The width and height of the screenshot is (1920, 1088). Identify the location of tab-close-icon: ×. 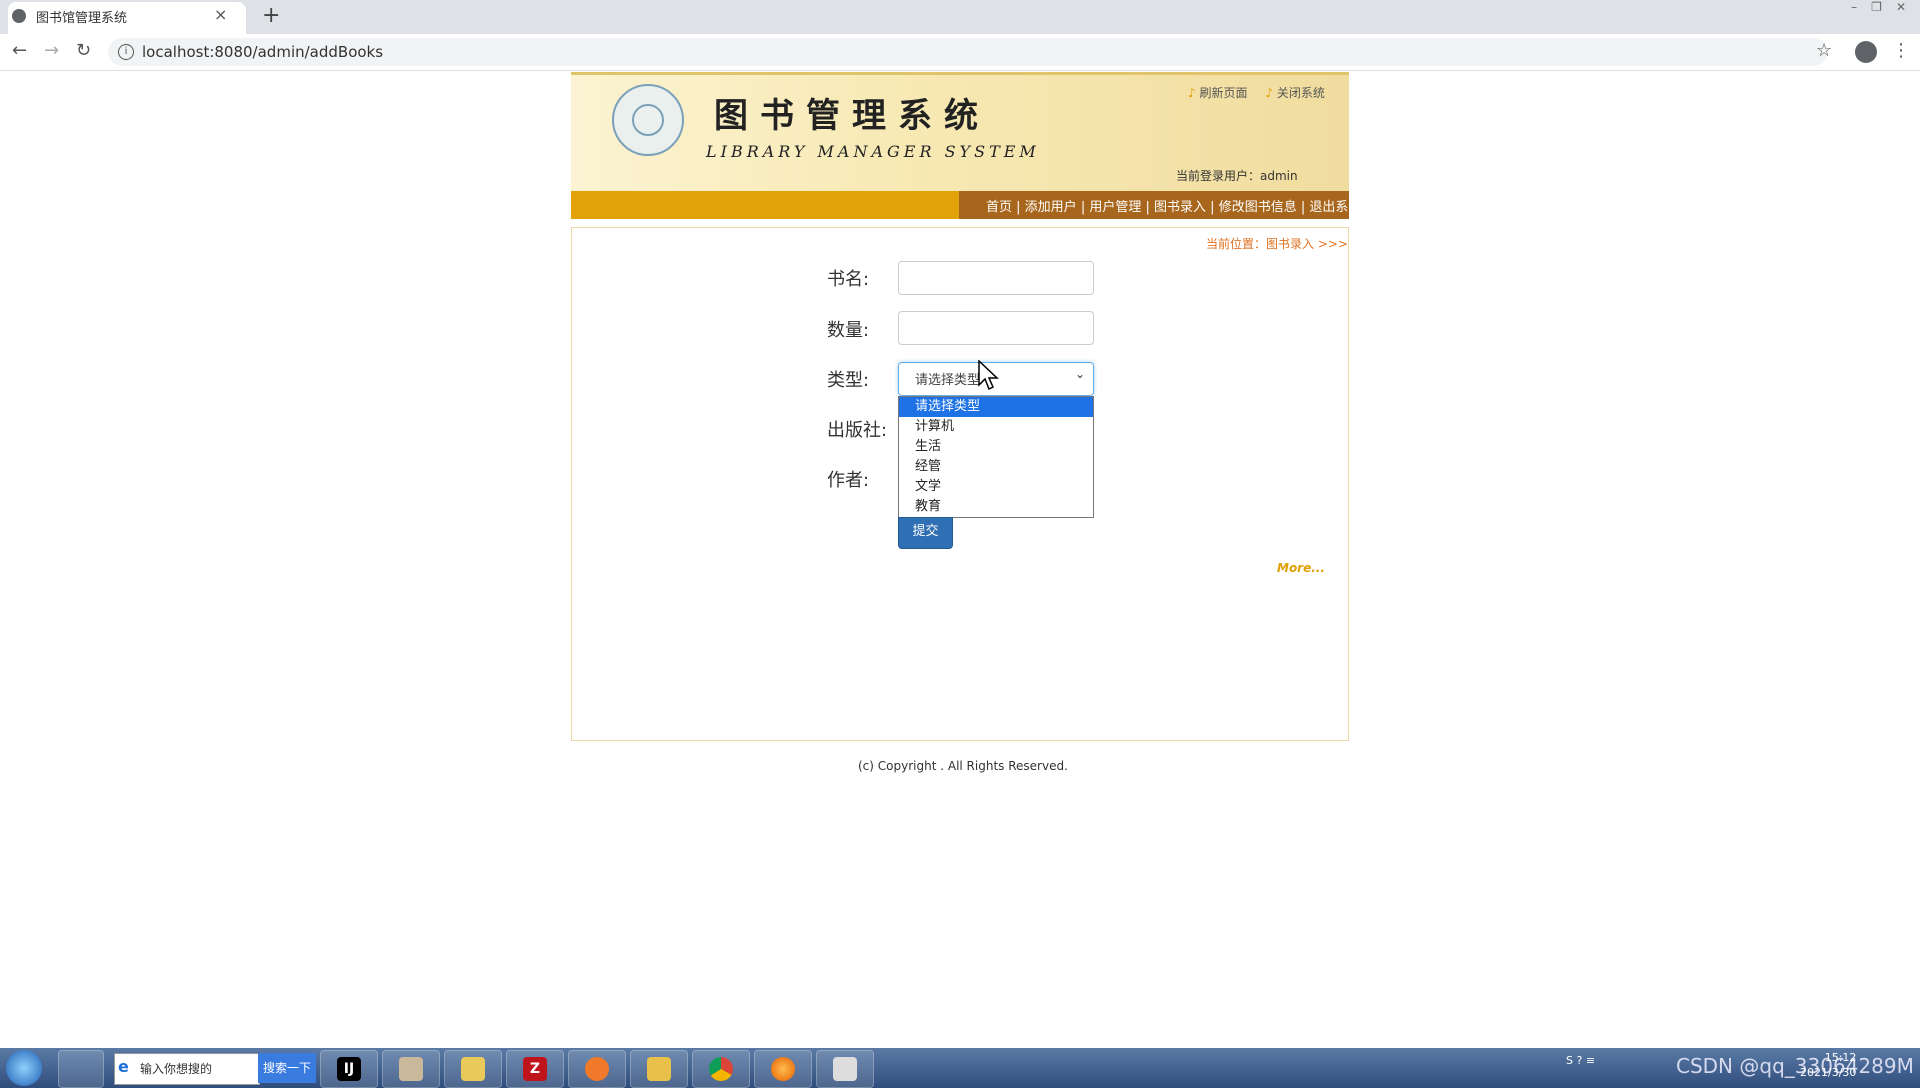
(220, 14).